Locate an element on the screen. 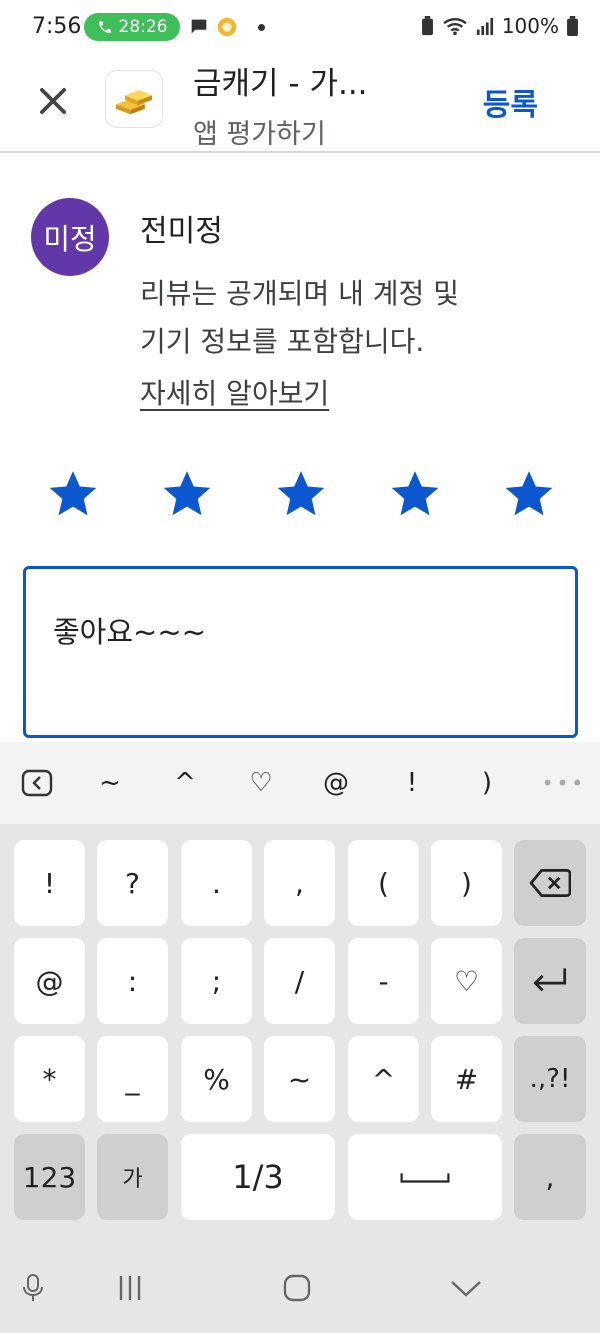 Image resolution: width=600 pixels, height=1333 pixels. battery-icon is located at coordinates (572, 26).